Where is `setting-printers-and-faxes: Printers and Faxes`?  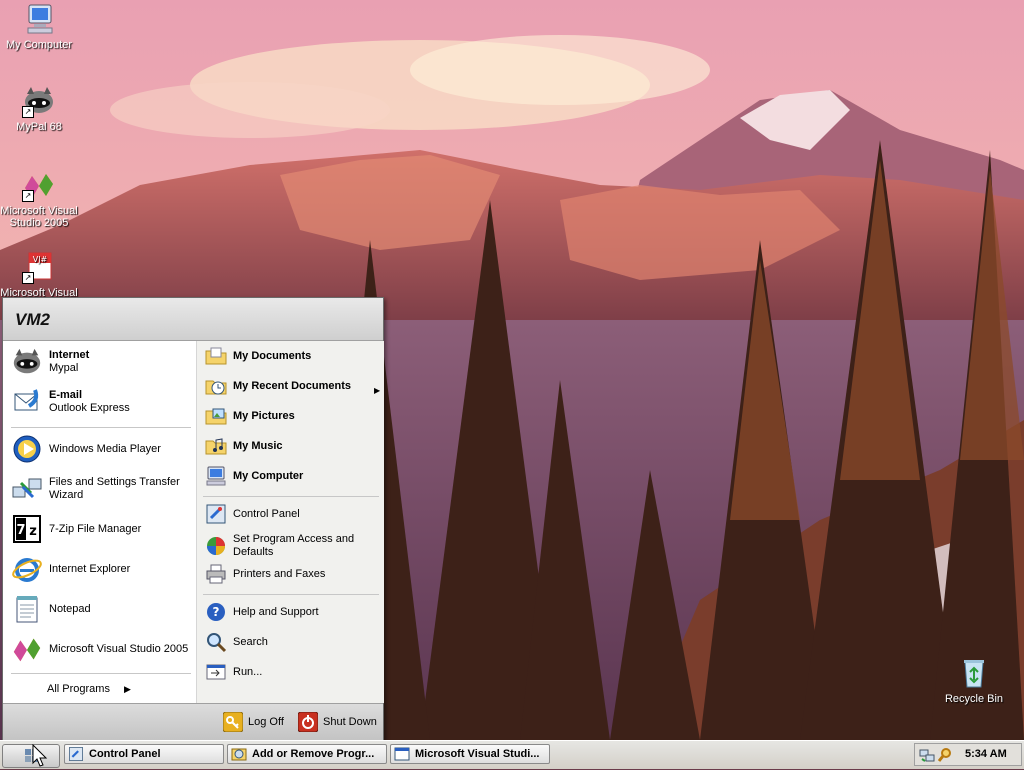 setting-printers-and-faxes: Printers and Faxes is located at coordinates (265, 574).